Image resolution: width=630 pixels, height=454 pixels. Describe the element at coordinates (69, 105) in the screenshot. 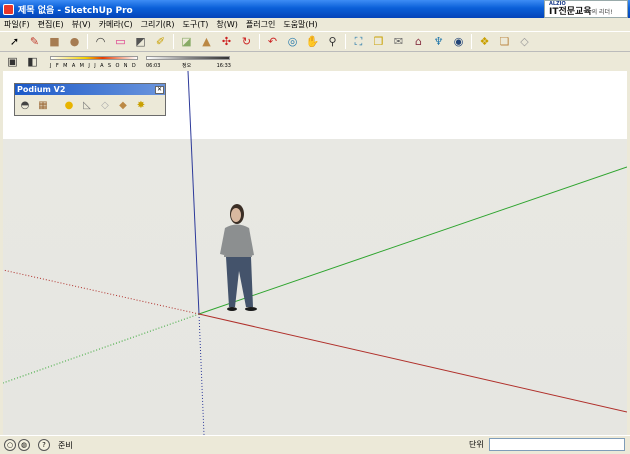

I see `light-bulb-icon: ●` at that location.